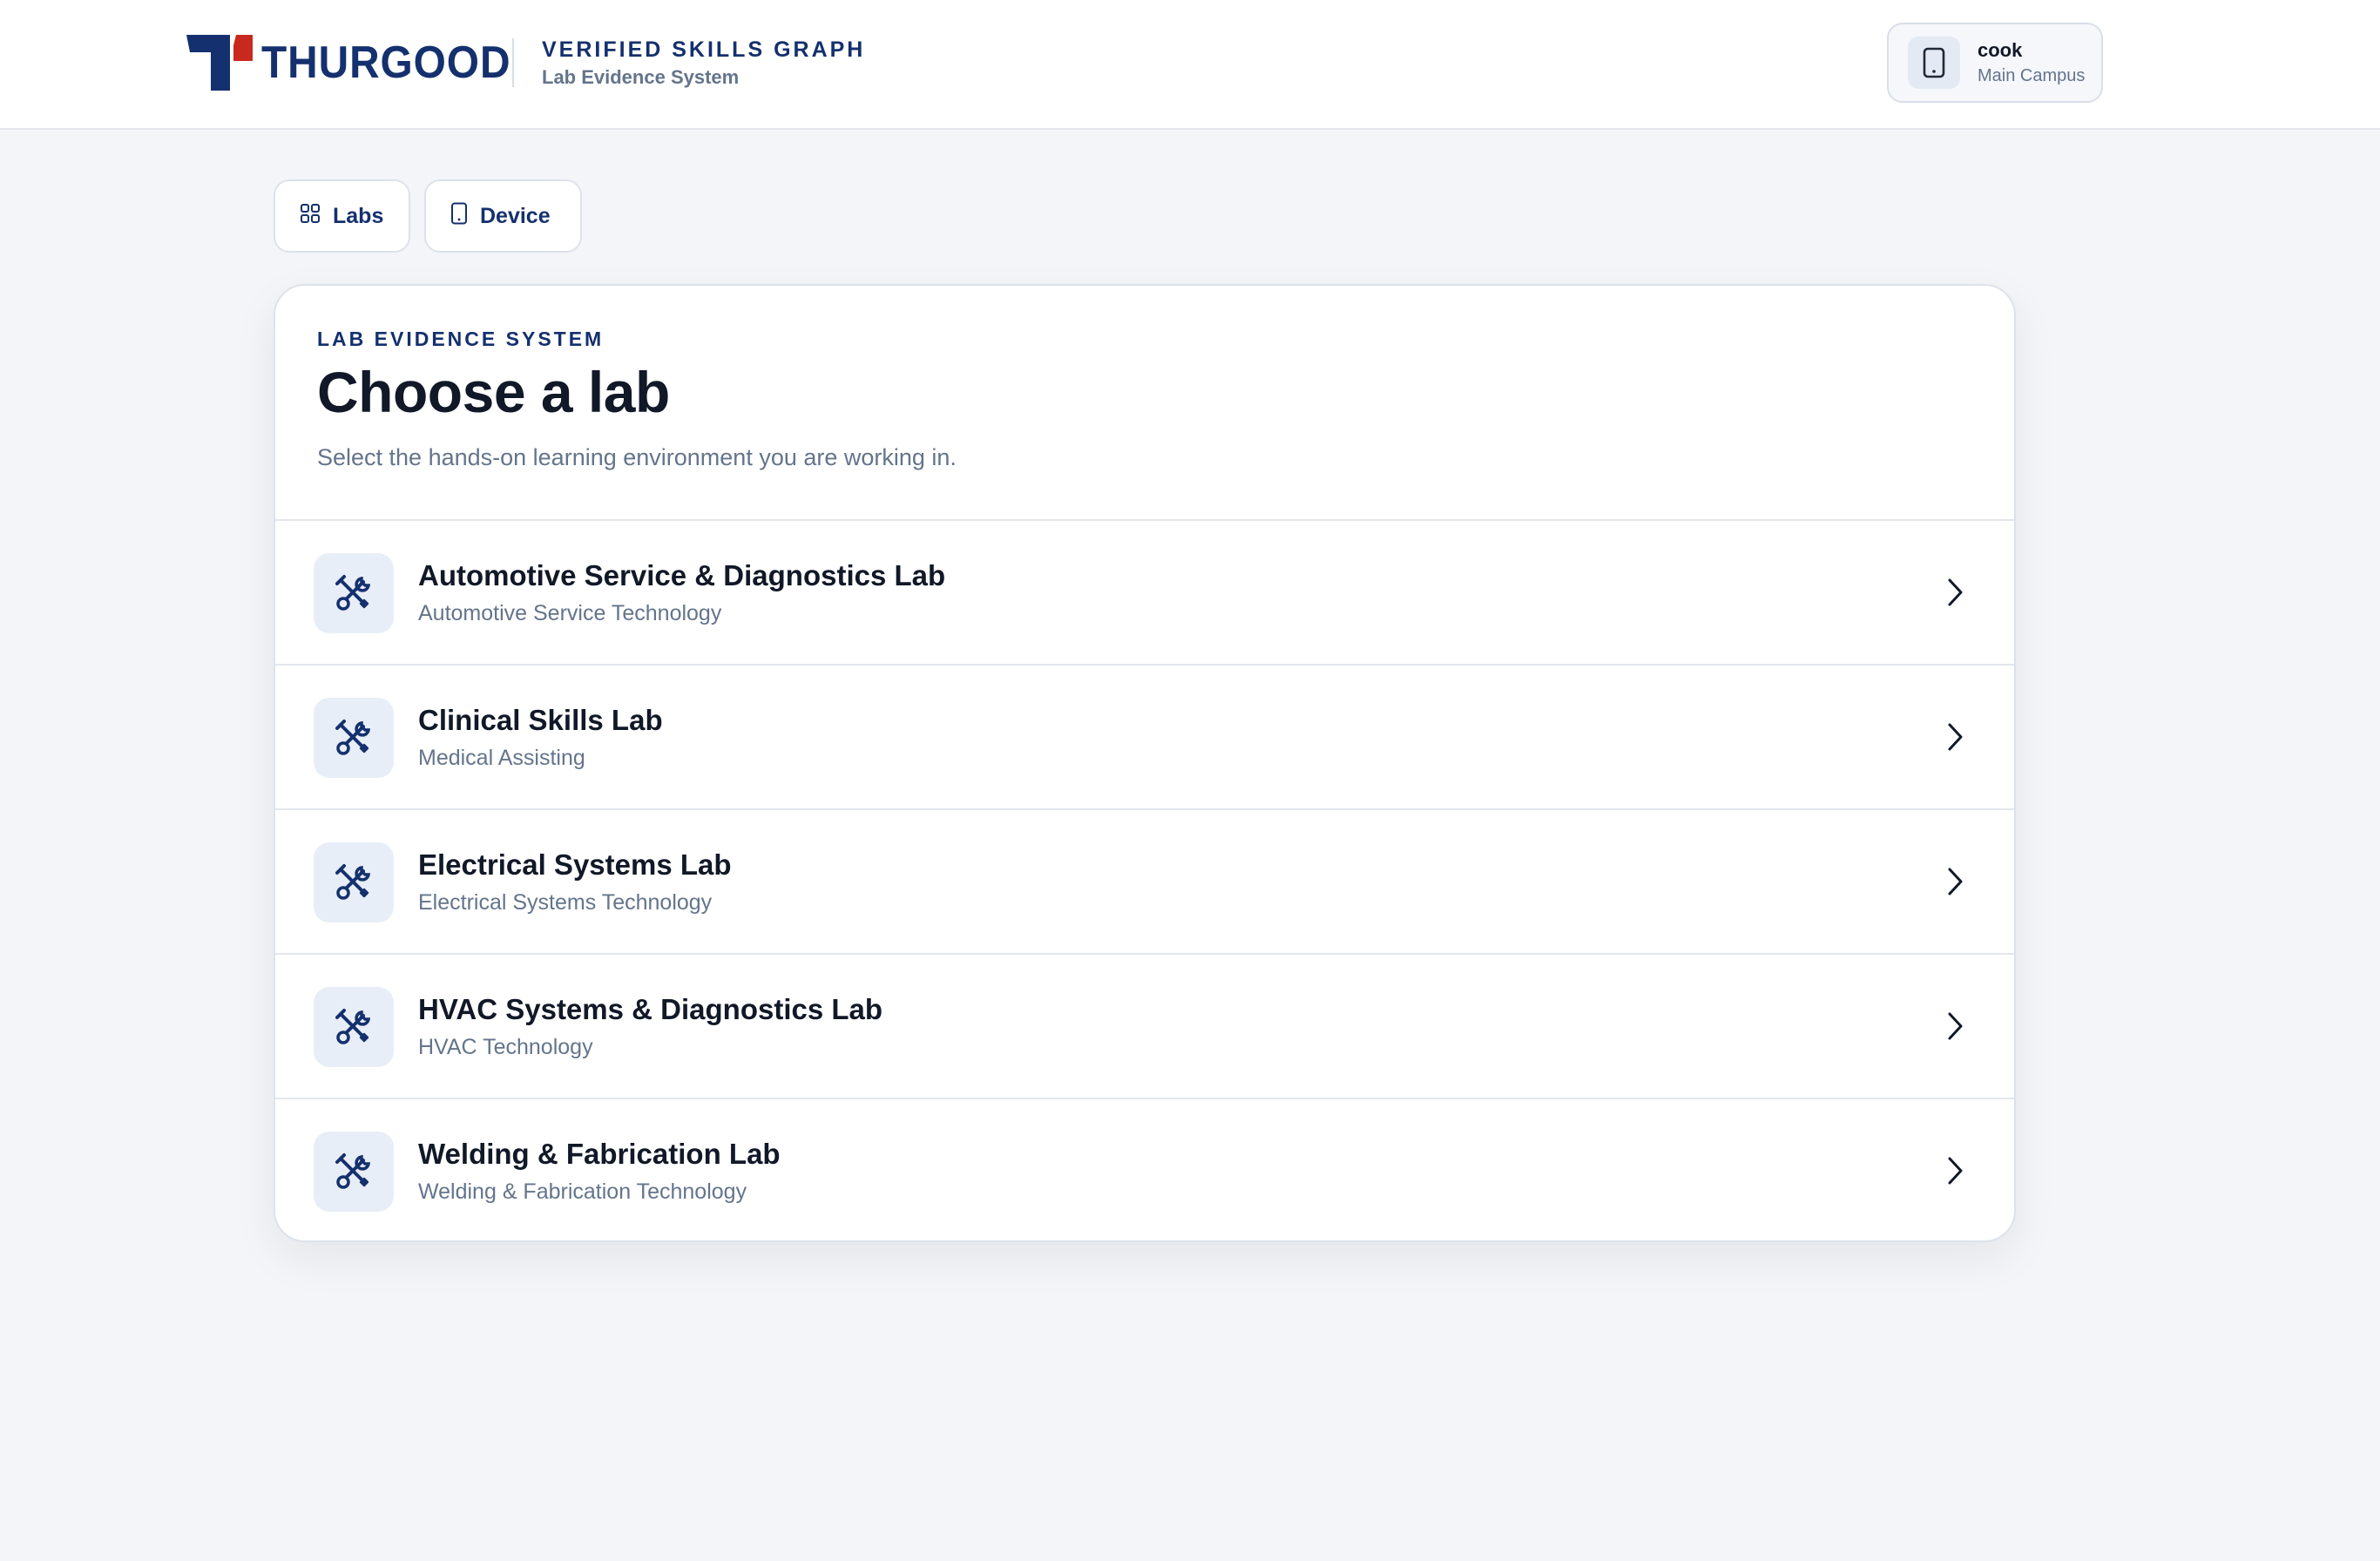 This screenshot has height=1561, width=2380. Describe the element at coordinates (575, 864) in the screenshot. I see `lab-name: Electrical Systems Lab` at that location.